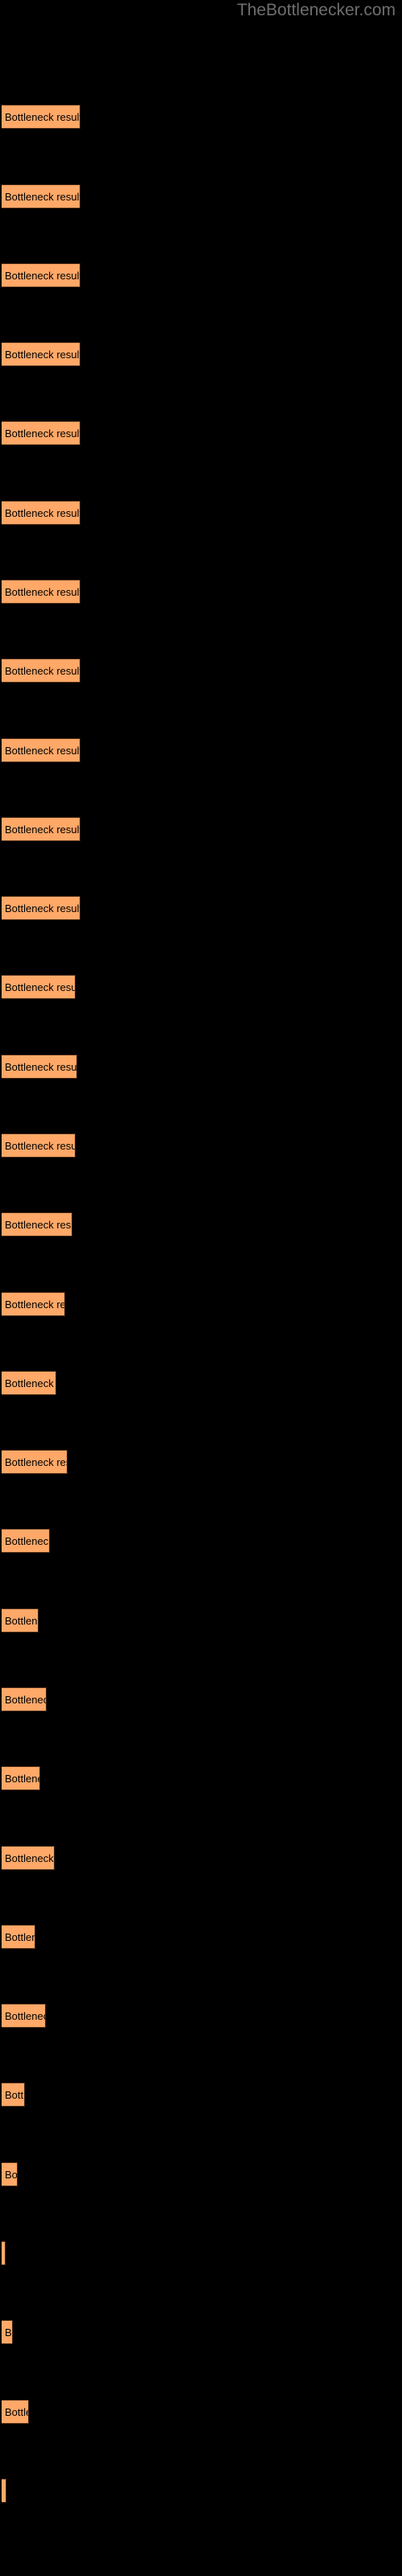 This screenshot has width=402, height=2576. I want to click on bar-30: Bottleneck result, so click(15, 2412).